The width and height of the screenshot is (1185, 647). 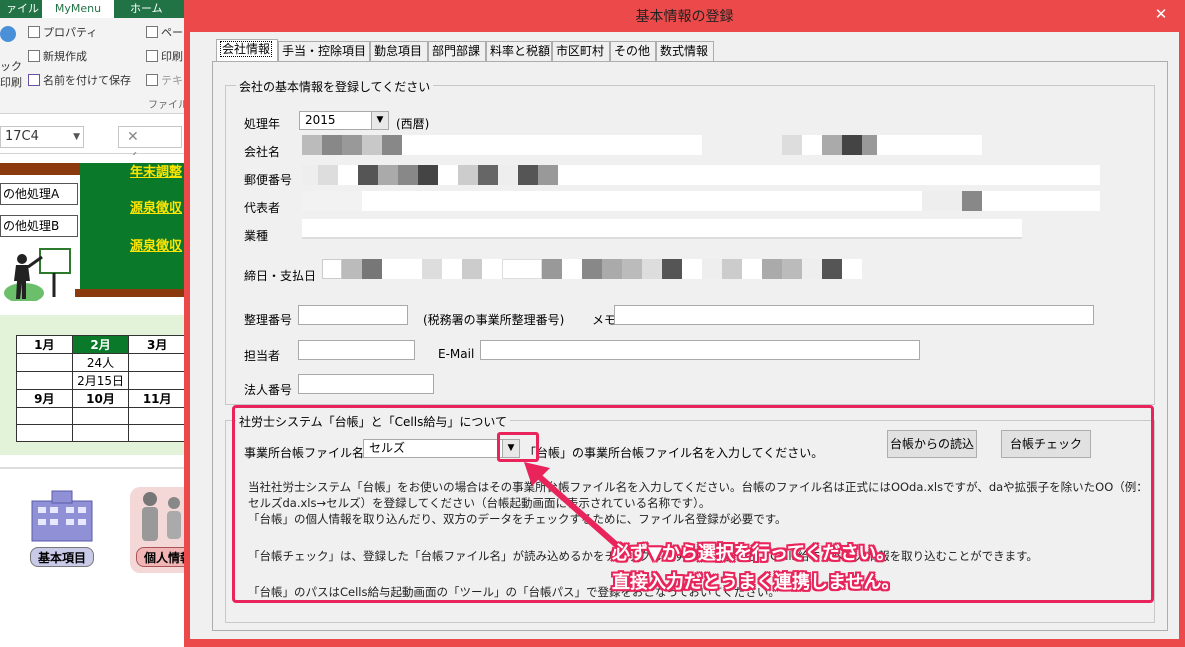 What do you see at coordinates (11, 82) in the screenshot?
I see `print-left-label: 印刷` at bounding box center [11, 82].